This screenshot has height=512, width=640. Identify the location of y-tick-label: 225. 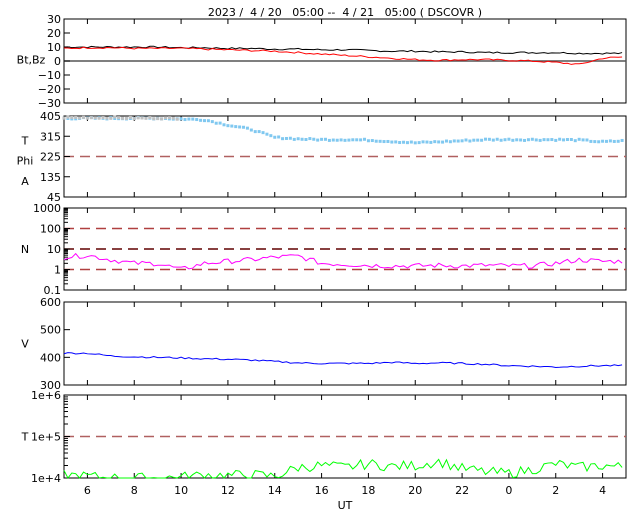
(50, 157).